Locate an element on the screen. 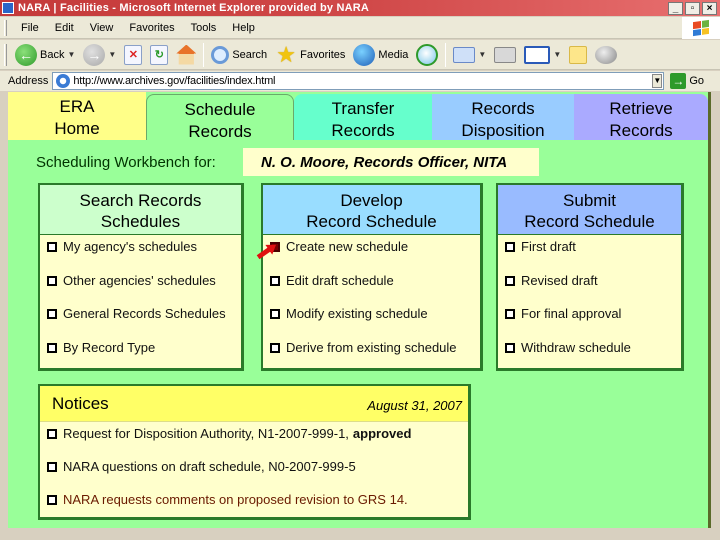 The height and width of the screenshot is (540, 720). panel-title: Submit is located at coordinates (589, 200).